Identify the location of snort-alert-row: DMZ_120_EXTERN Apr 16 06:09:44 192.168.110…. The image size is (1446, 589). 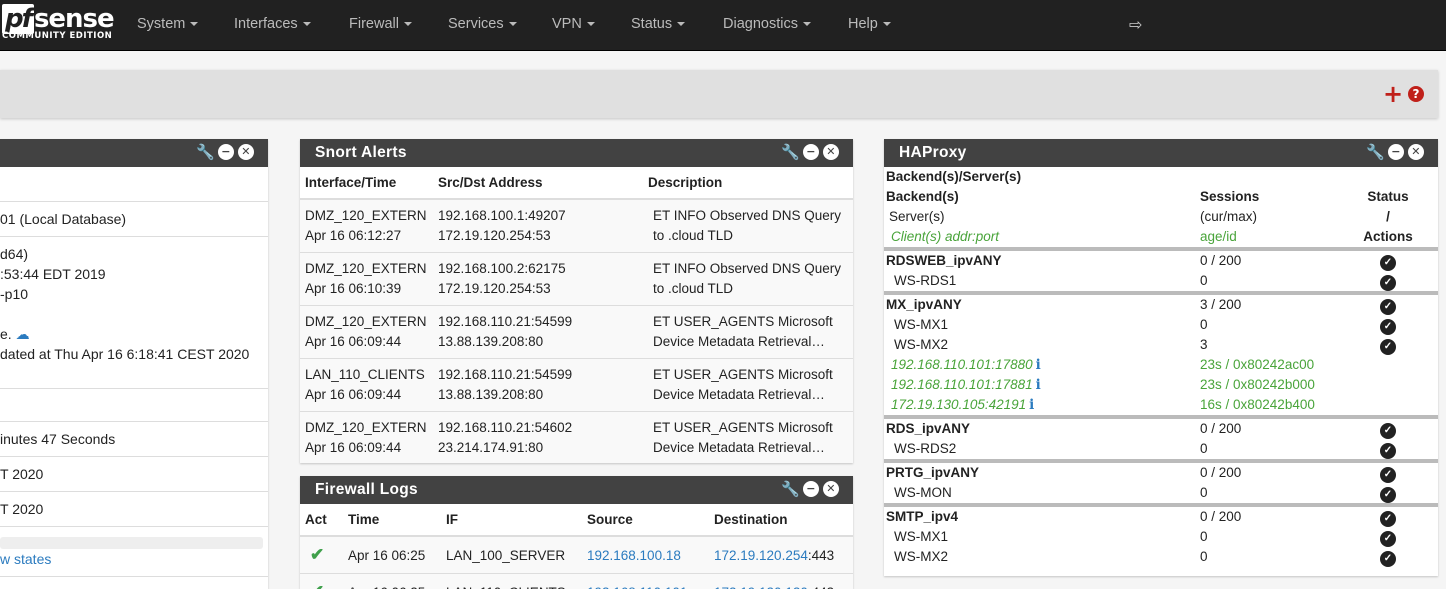
(576, 437).